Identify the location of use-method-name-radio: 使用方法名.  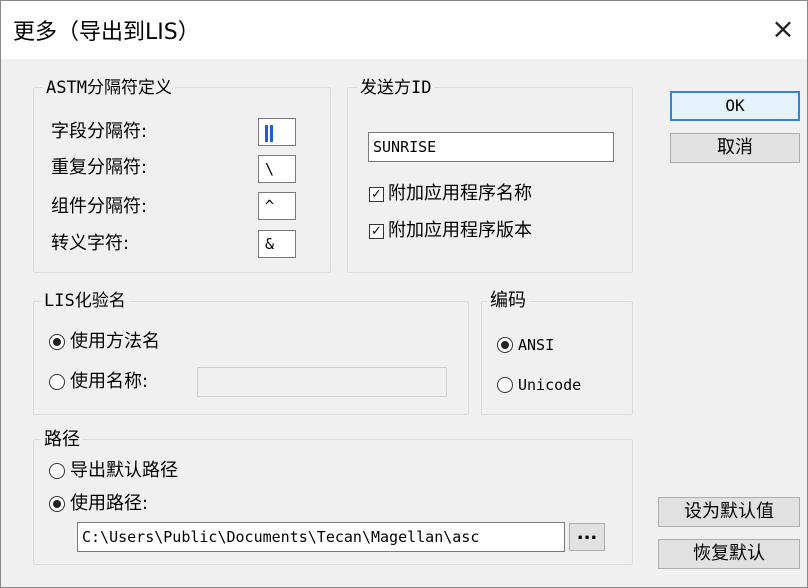
(104, 342).